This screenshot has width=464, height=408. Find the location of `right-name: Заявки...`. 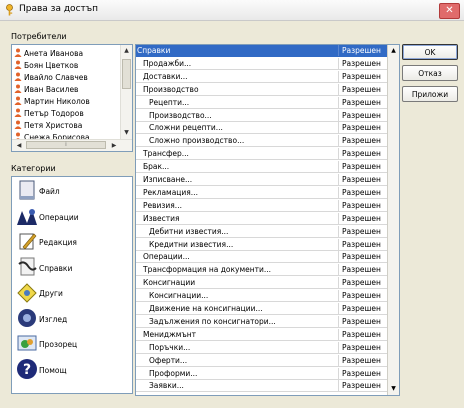

right-name: Заявки... is located at coordinates (237, 386).